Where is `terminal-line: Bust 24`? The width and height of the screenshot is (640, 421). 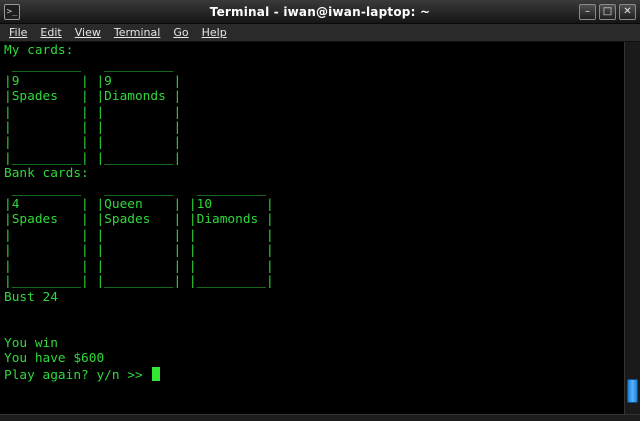
terminal-line: Bust 24 is located at coordinates (31, 297).